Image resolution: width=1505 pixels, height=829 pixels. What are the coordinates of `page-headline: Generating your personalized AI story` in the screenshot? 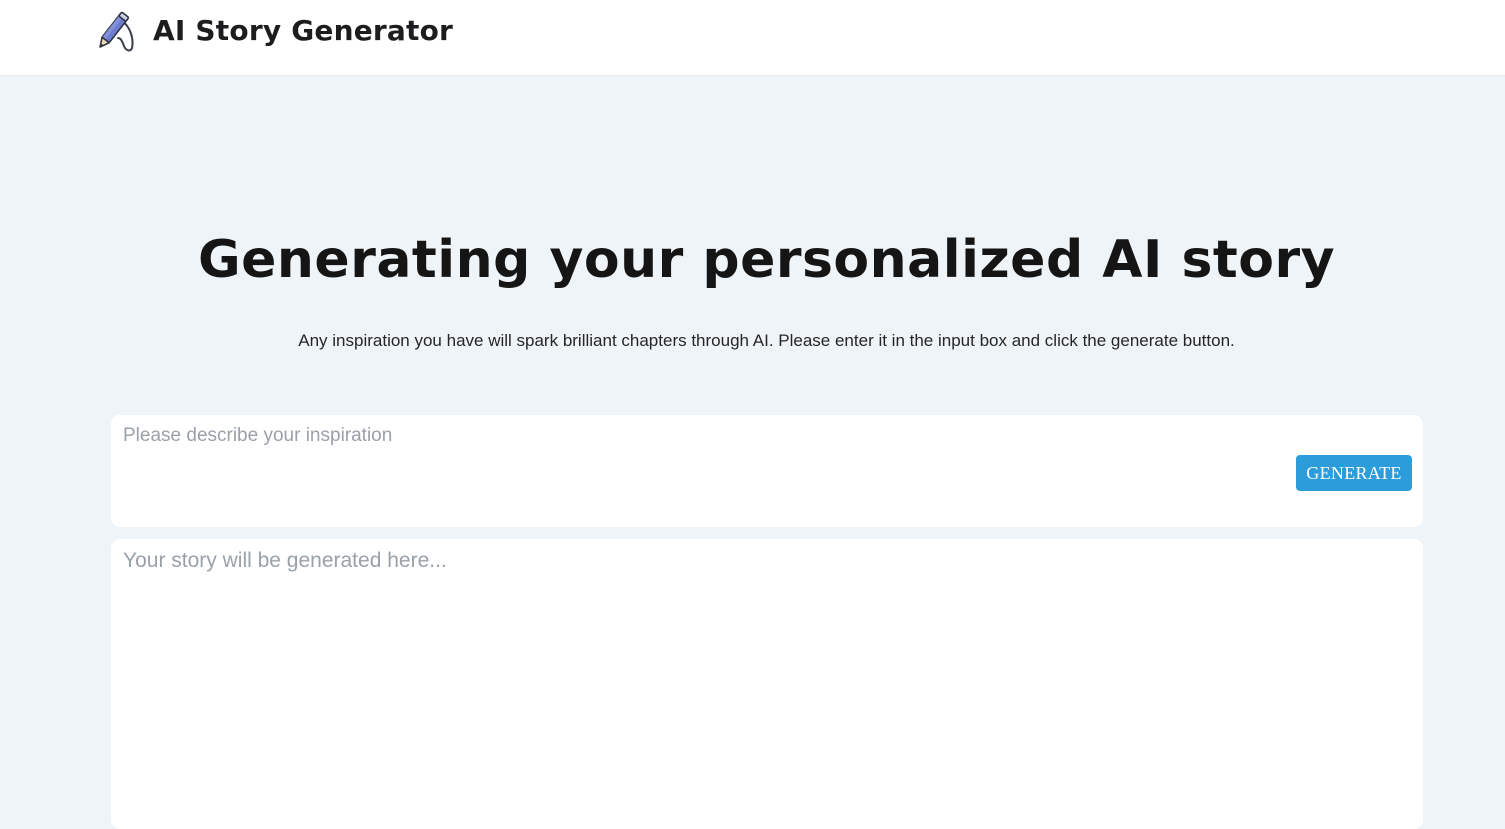 It's located at (766, 260).